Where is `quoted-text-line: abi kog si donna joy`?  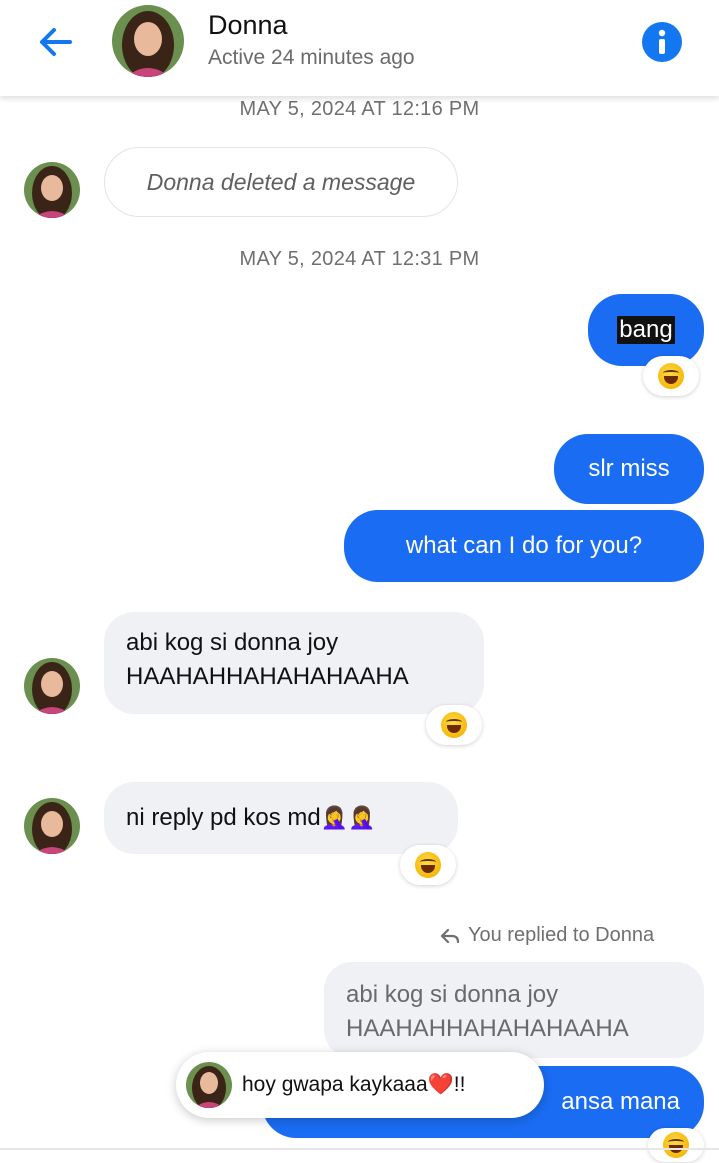
quoted-text-line: abi kog si donna joy is located at coordinates (452, 994).